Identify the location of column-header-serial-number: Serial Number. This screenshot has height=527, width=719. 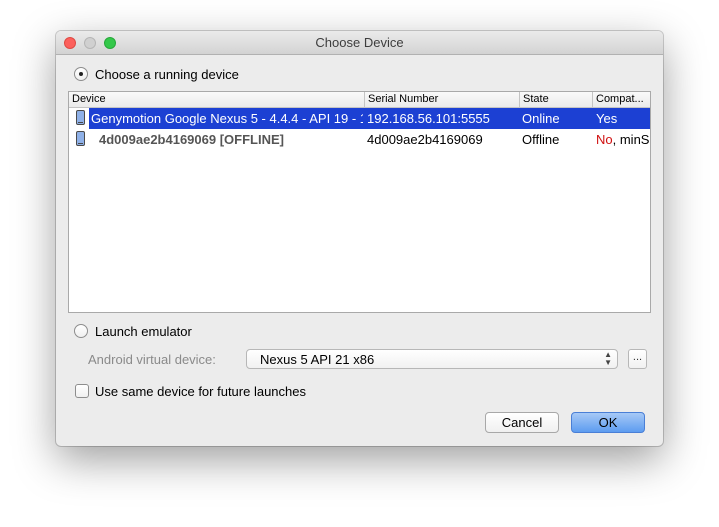
(442, 99).